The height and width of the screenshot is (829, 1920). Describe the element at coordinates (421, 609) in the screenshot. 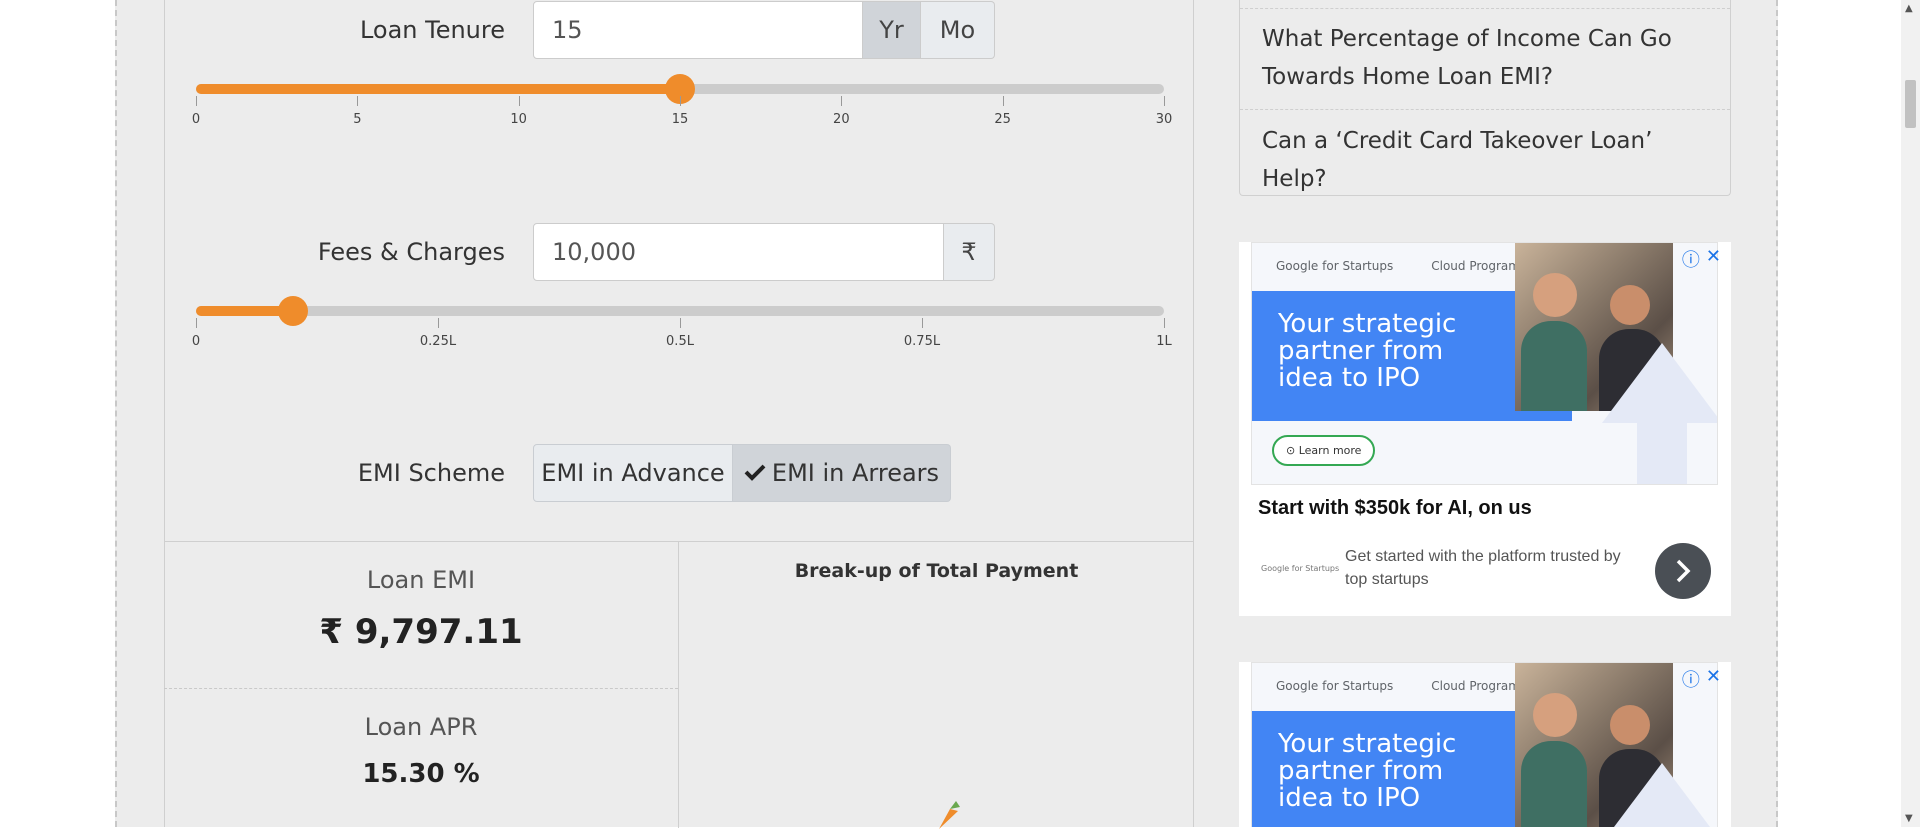

I see `loan-emi-box: Loan EMI ₹ 9,797.11` at that location.